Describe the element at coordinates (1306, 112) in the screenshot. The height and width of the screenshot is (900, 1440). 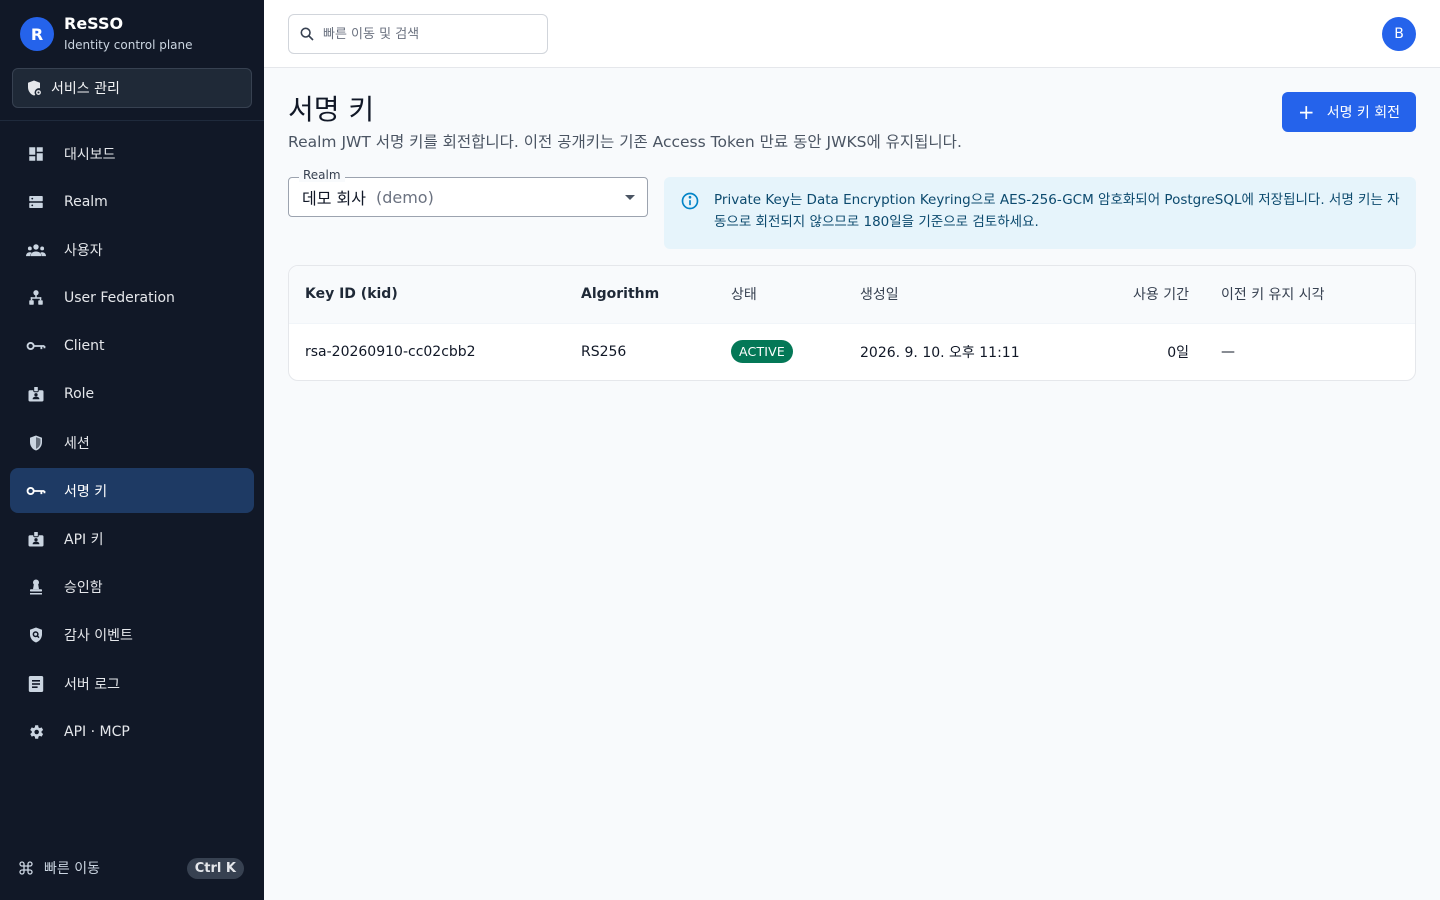
I see `plus-icon: +` at that location.